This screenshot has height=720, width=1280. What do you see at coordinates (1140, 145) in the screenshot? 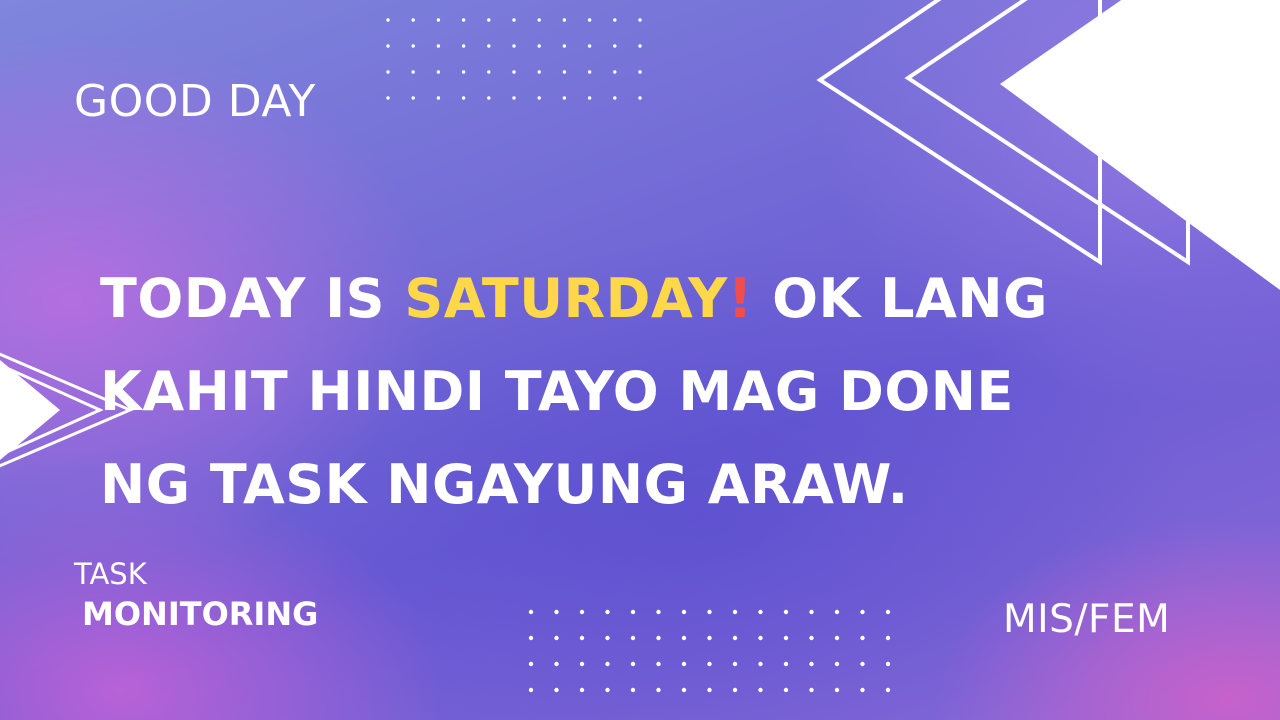
I see `top-right-triangle-solid` at bounding box center [1140, 145].